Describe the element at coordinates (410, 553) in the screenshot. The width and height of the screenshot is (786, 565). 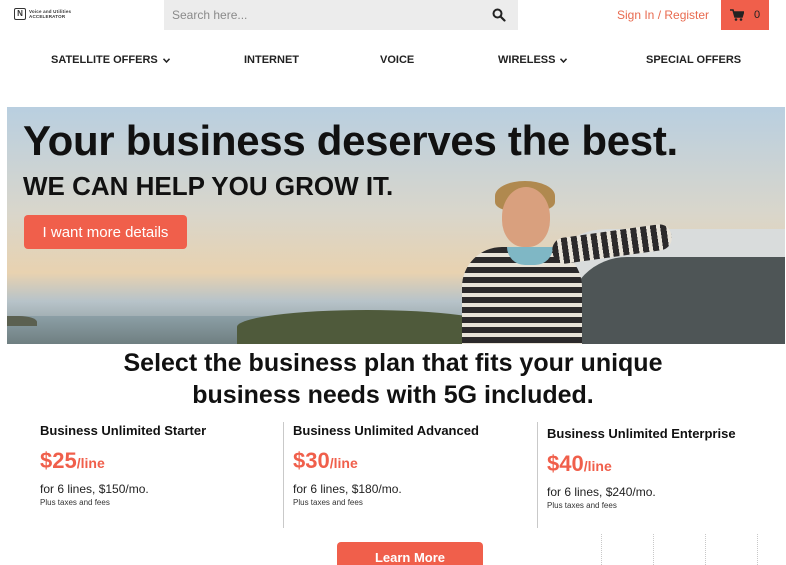
I see `learn-more-button: Learn More` at that location.